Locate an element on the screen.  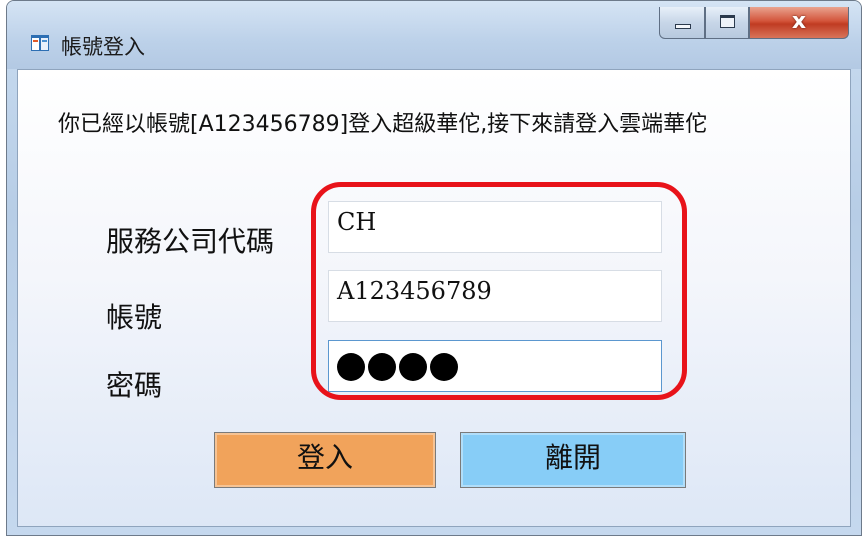
close-button: x is located at coordinates (799, 23).